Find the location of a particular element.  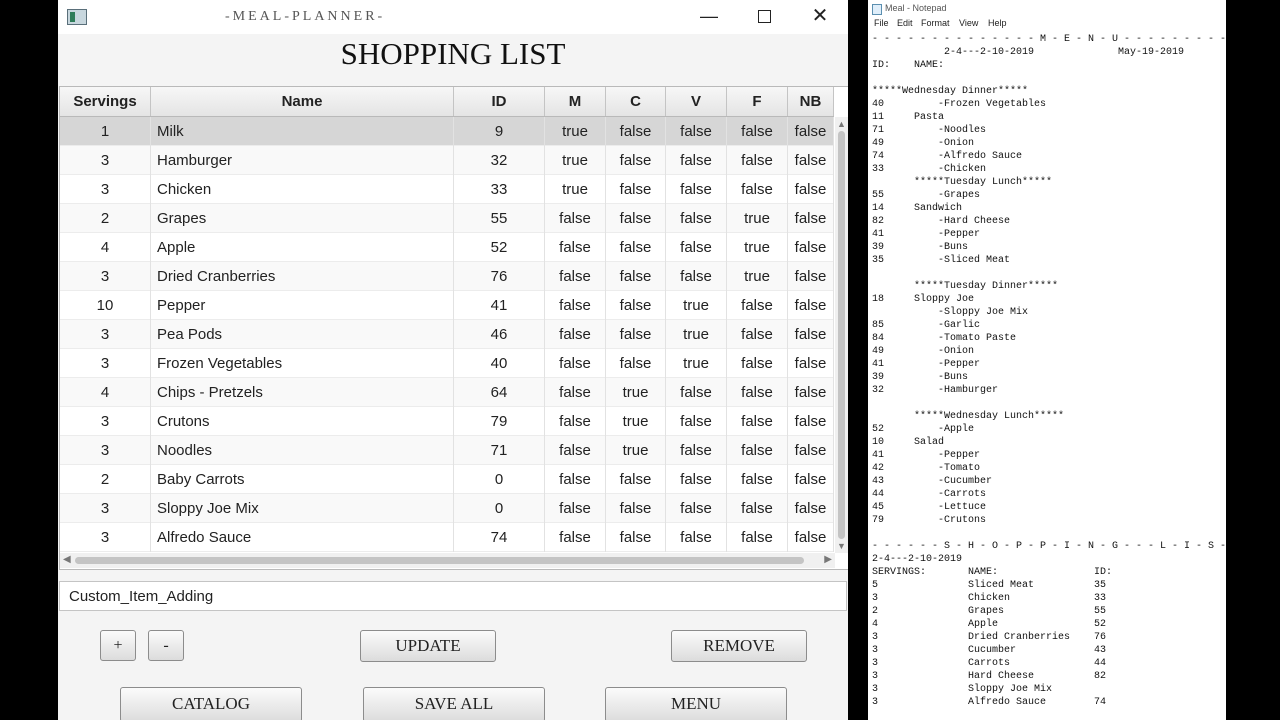

scroll-up-icon: ▲ is located at coordinates (841, 124).